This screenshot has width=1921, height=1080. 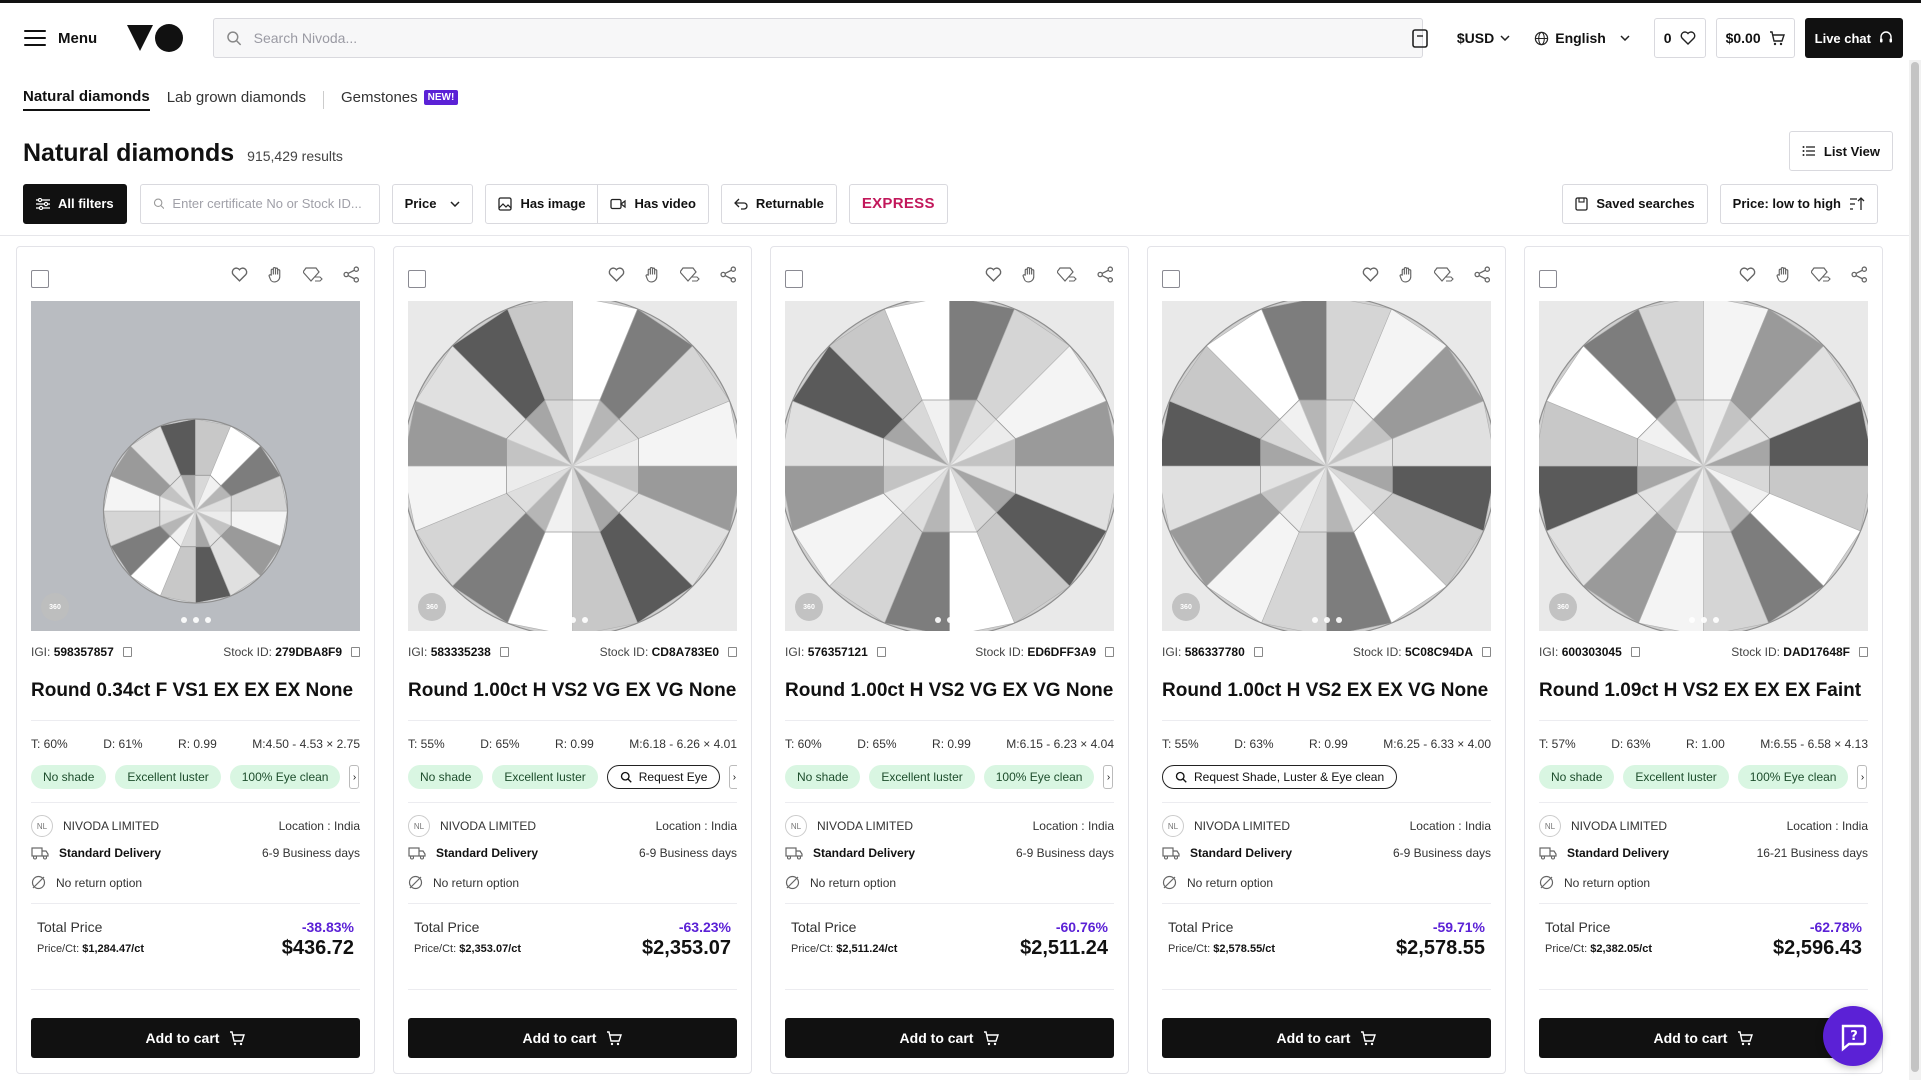 I want to click on card-actions, so click(x=295, y=274).